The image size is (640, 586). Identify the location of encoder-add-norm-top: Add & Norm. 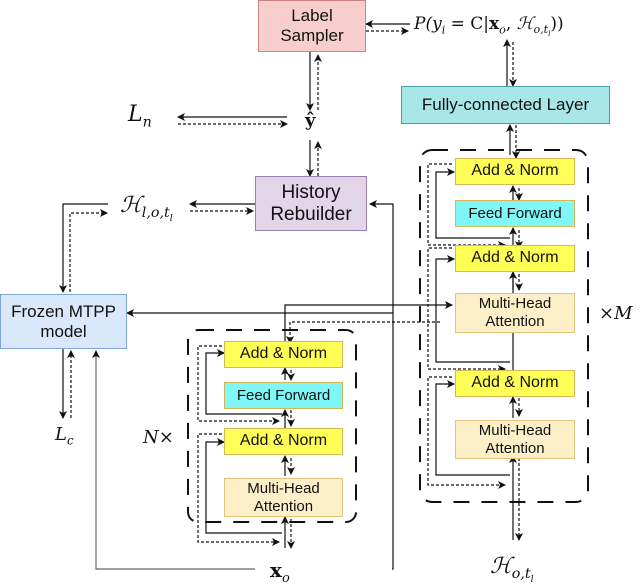
(283, 354).